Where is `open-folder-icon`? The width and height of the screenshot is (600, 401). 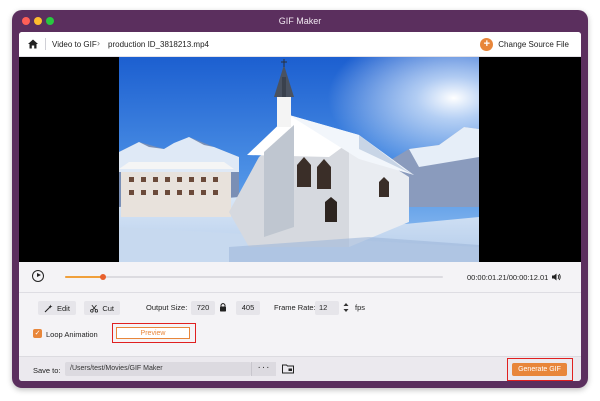
open-folder-icon is located at coordinates (288, 368).